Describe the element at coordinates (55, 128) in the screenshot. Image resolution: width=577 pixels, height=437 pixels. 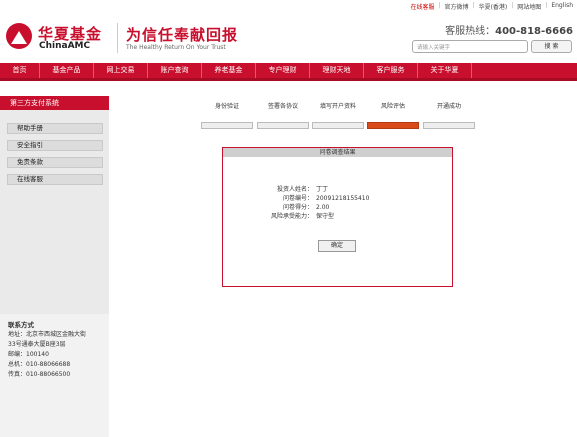
I see `sidebar-item-help-manual: 帮助手册` at that location.